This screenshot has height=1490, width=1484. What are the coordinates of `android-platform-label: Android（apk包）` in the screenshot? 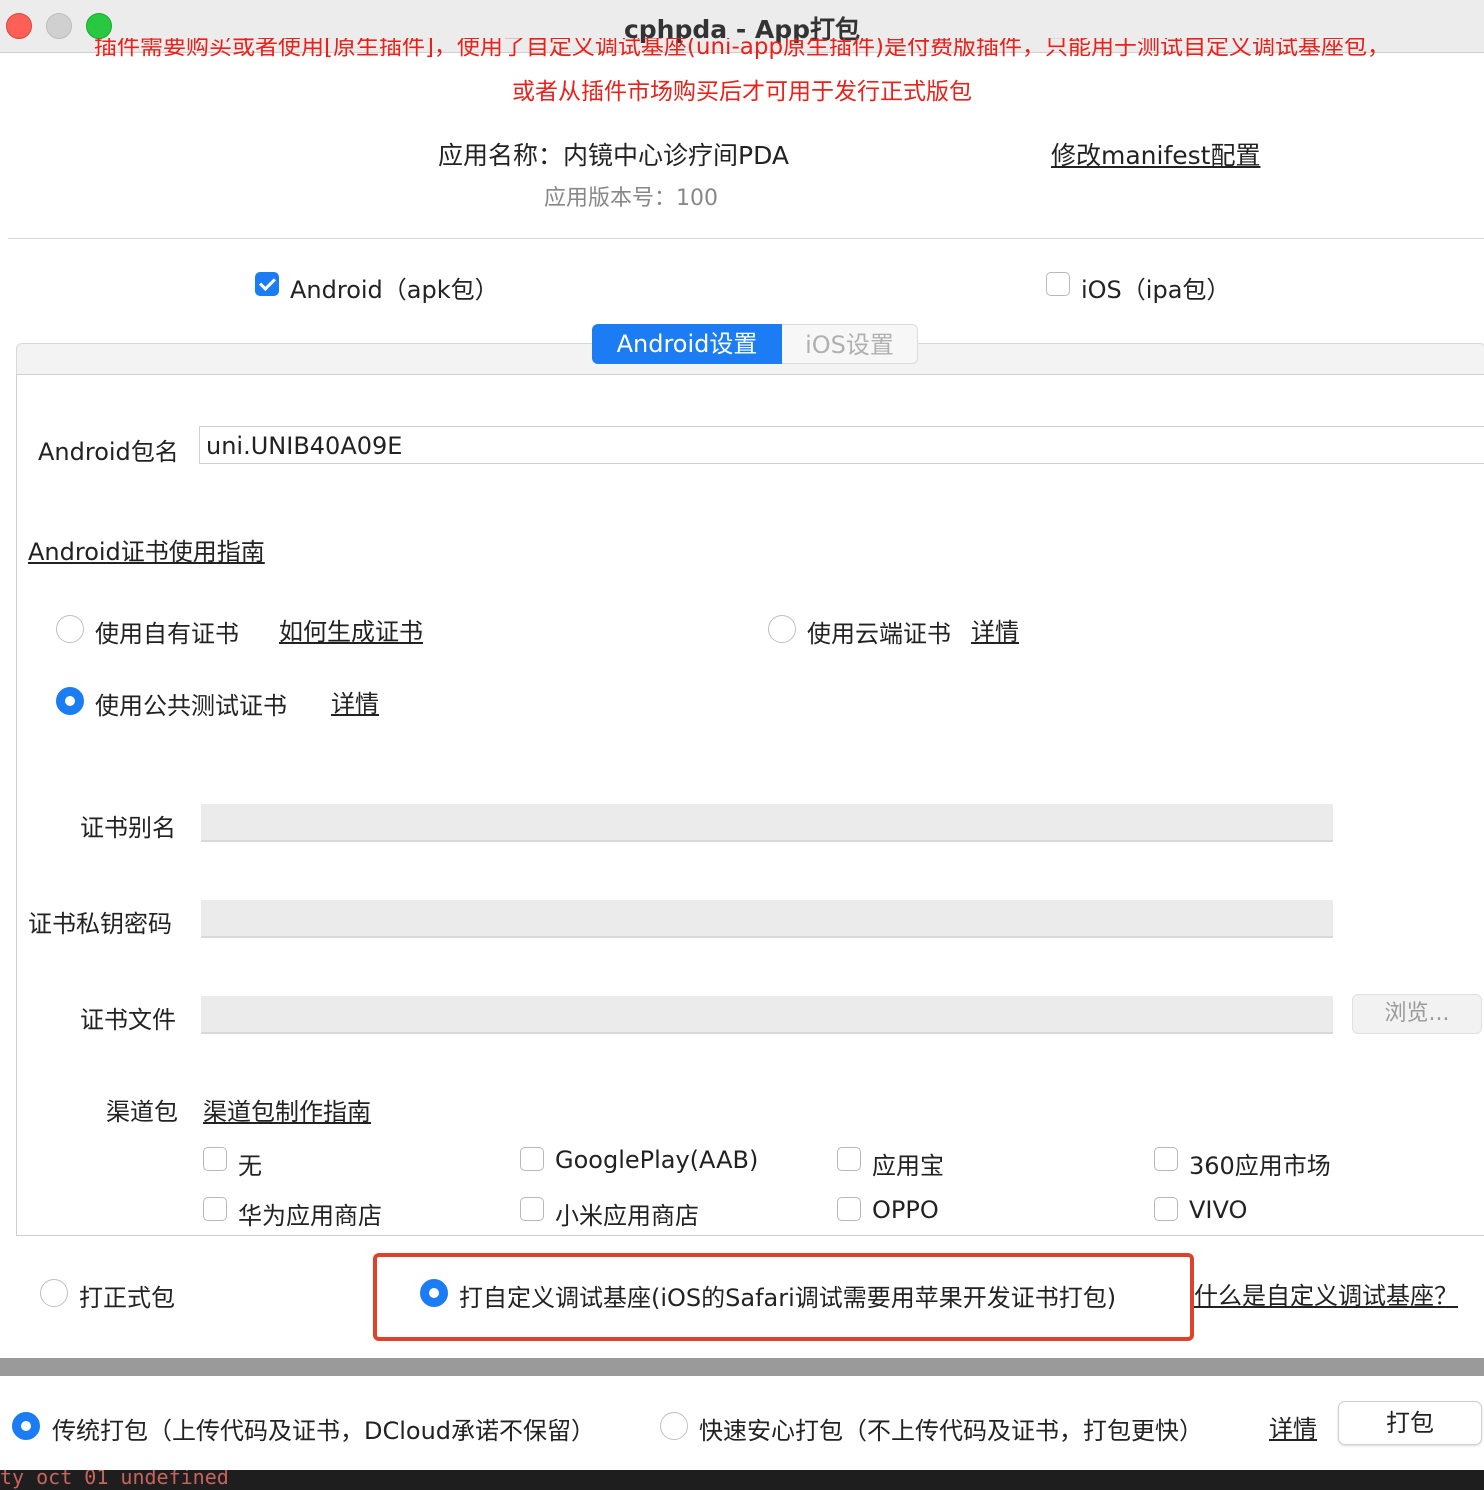 It's located at (394, 290).